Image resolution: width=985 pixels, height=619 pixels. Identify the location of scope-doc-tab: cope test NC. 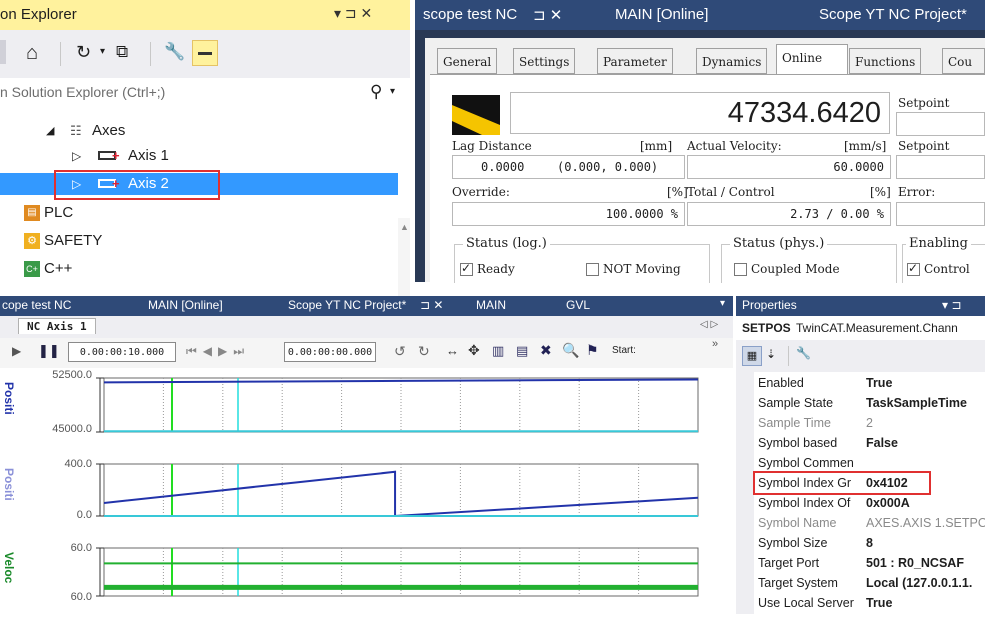
(36, 305).